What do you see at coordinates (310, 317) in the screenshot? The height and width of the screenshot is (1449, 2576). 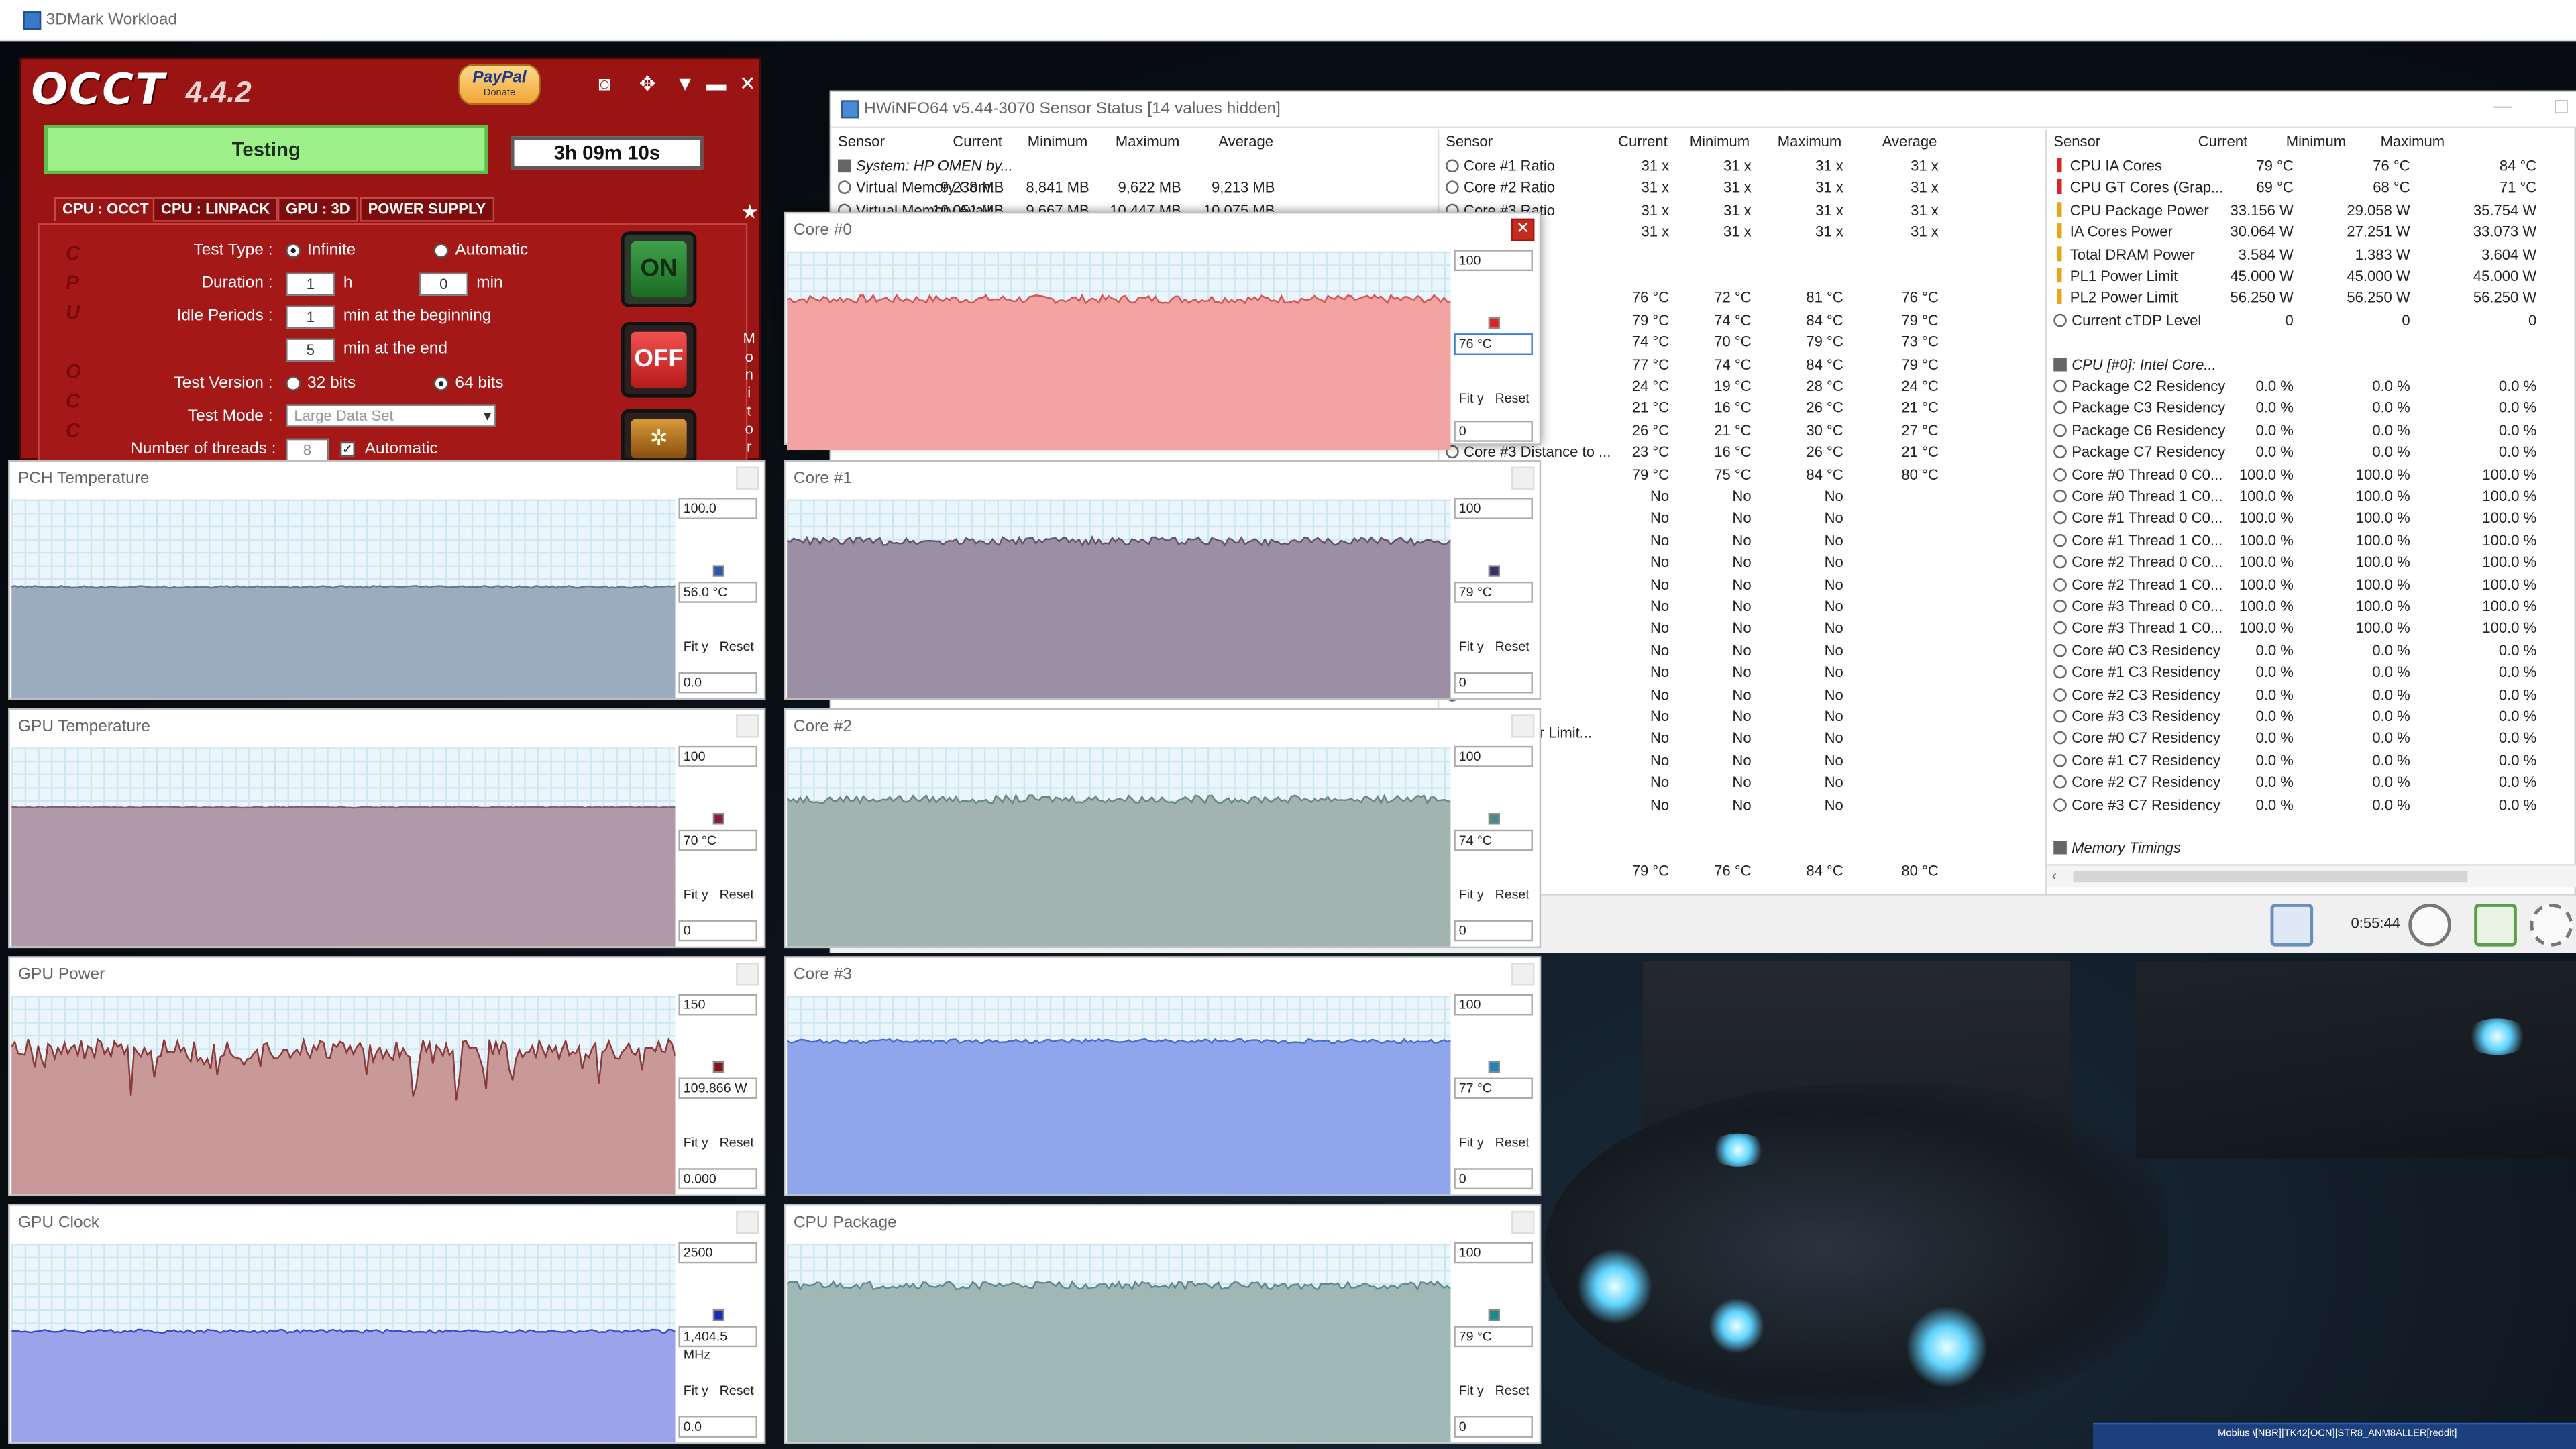 I see `idle-begin-input: 1` at bounding box center [310, 317].